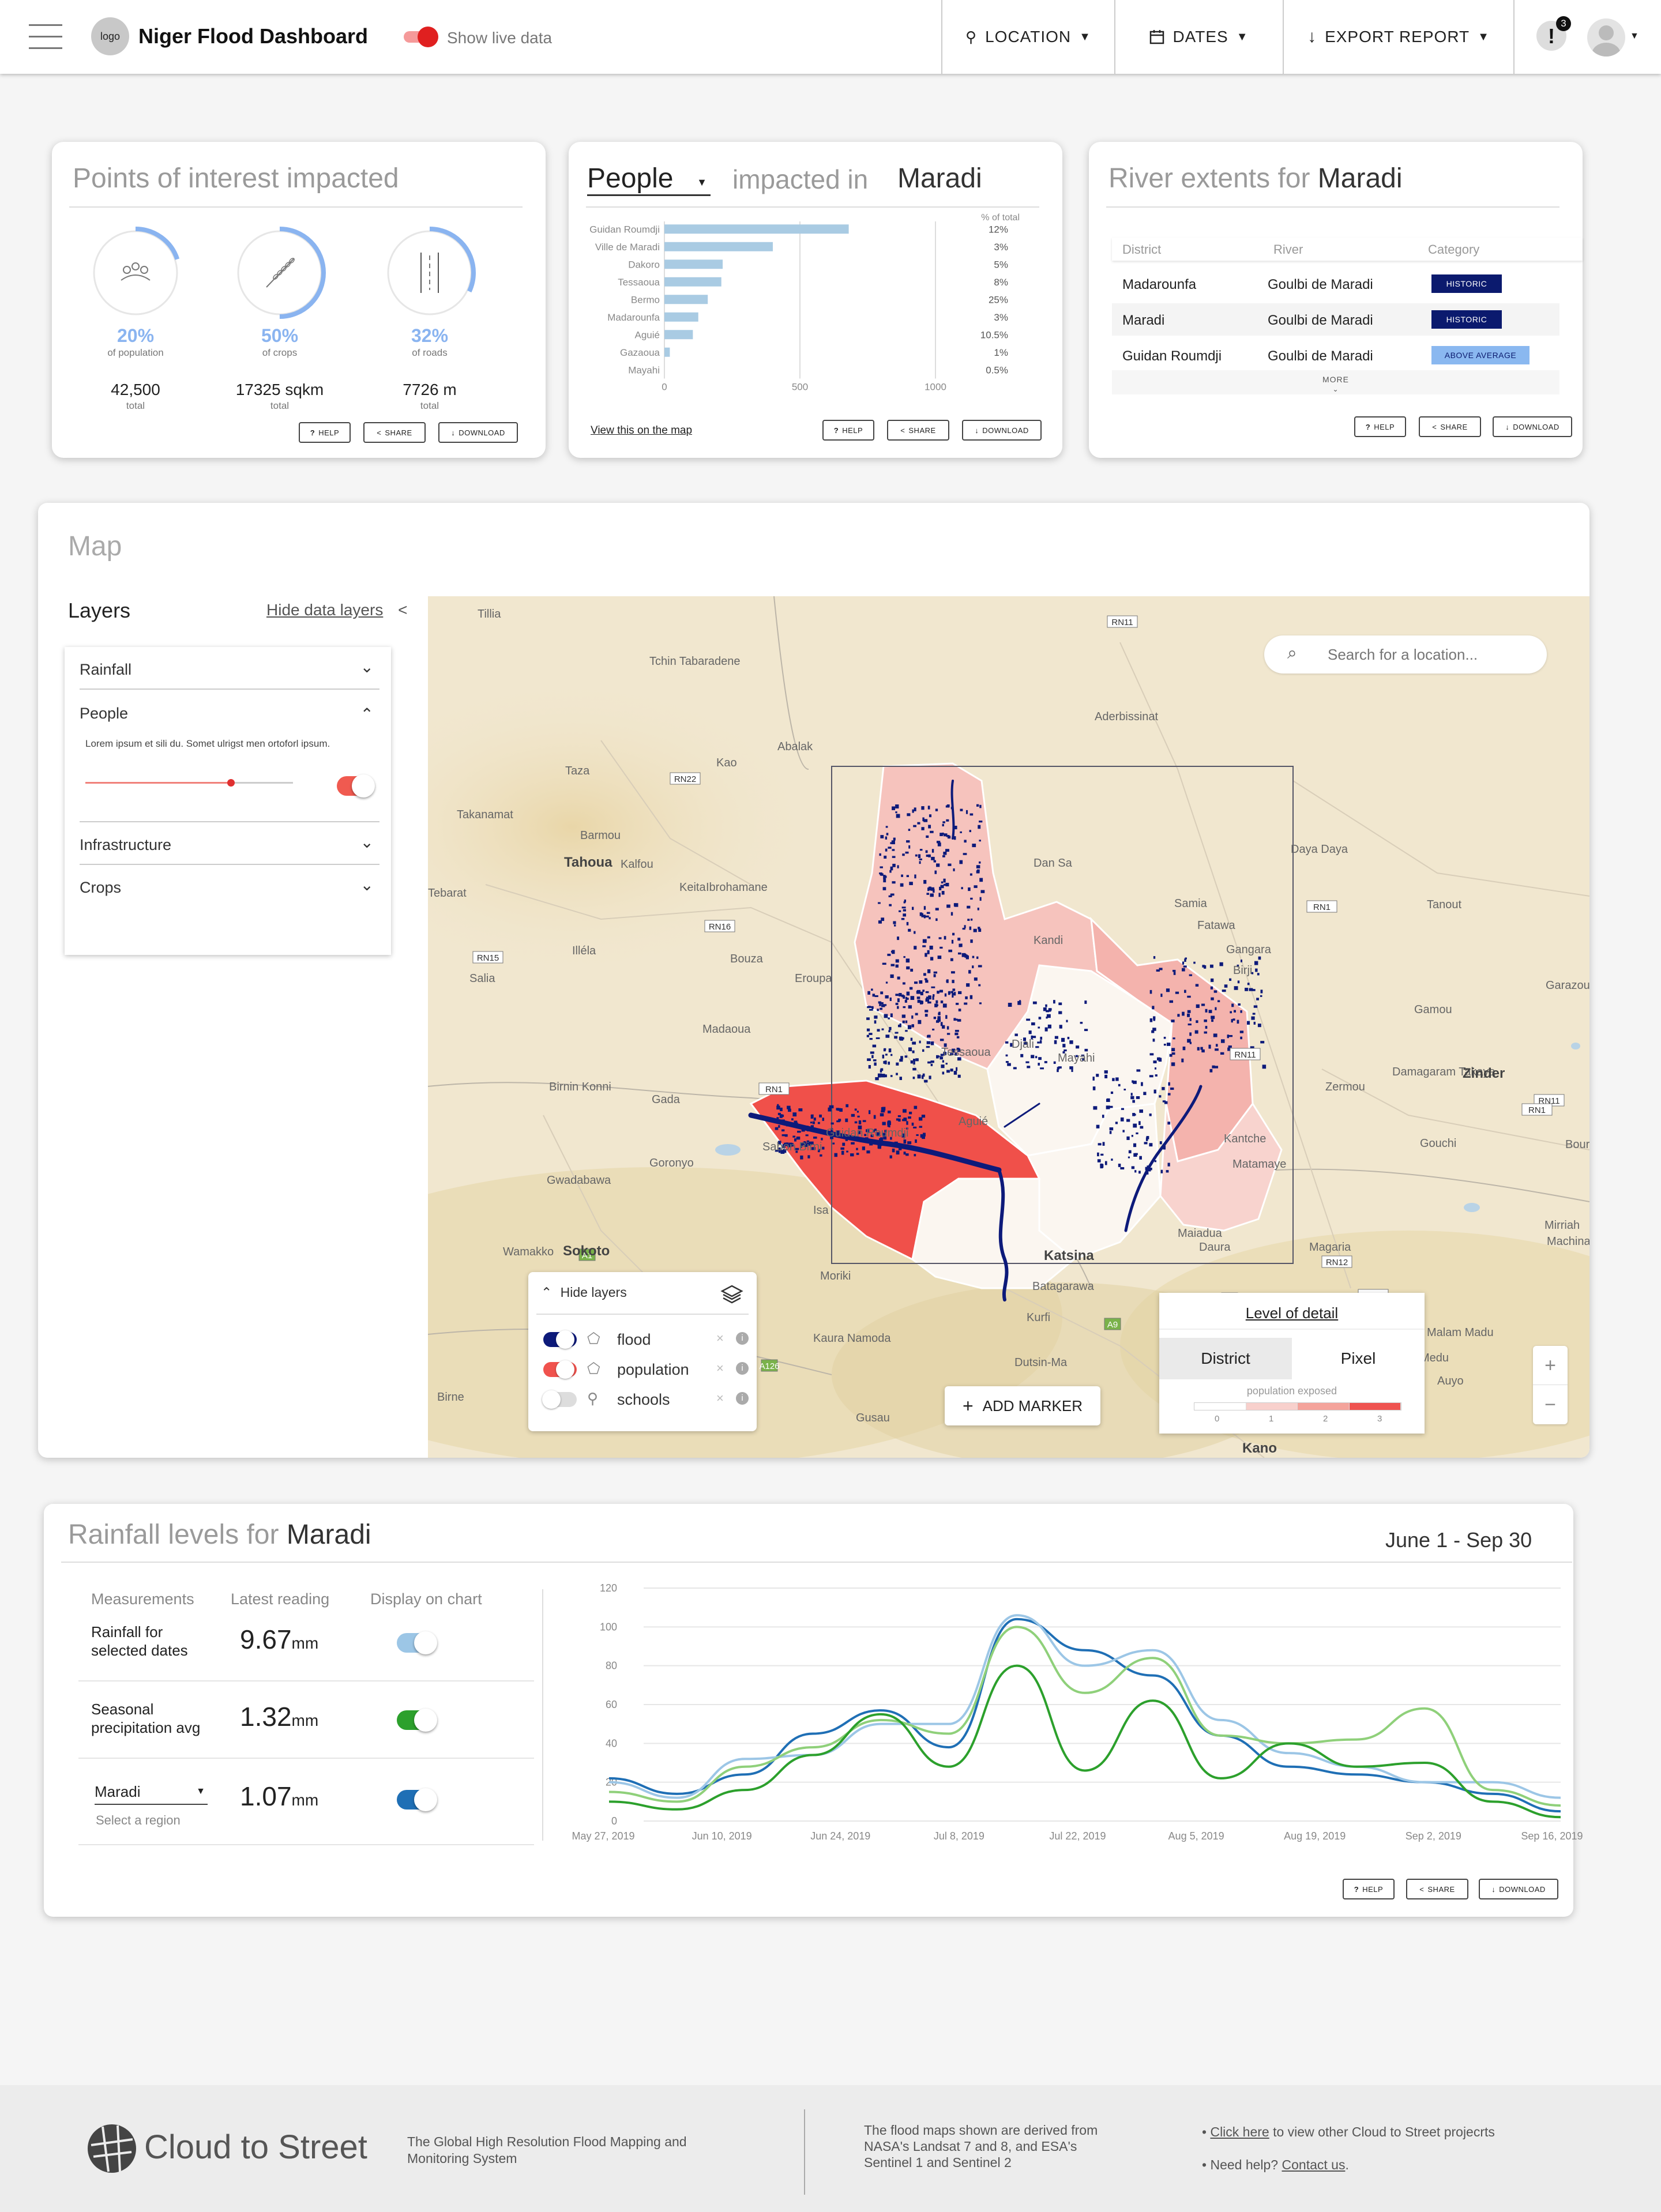 Image resolution: width=1661 pixels, height=2212 pixels. I want to click on layer-crops: Crops ⌄, so click(229, 886).